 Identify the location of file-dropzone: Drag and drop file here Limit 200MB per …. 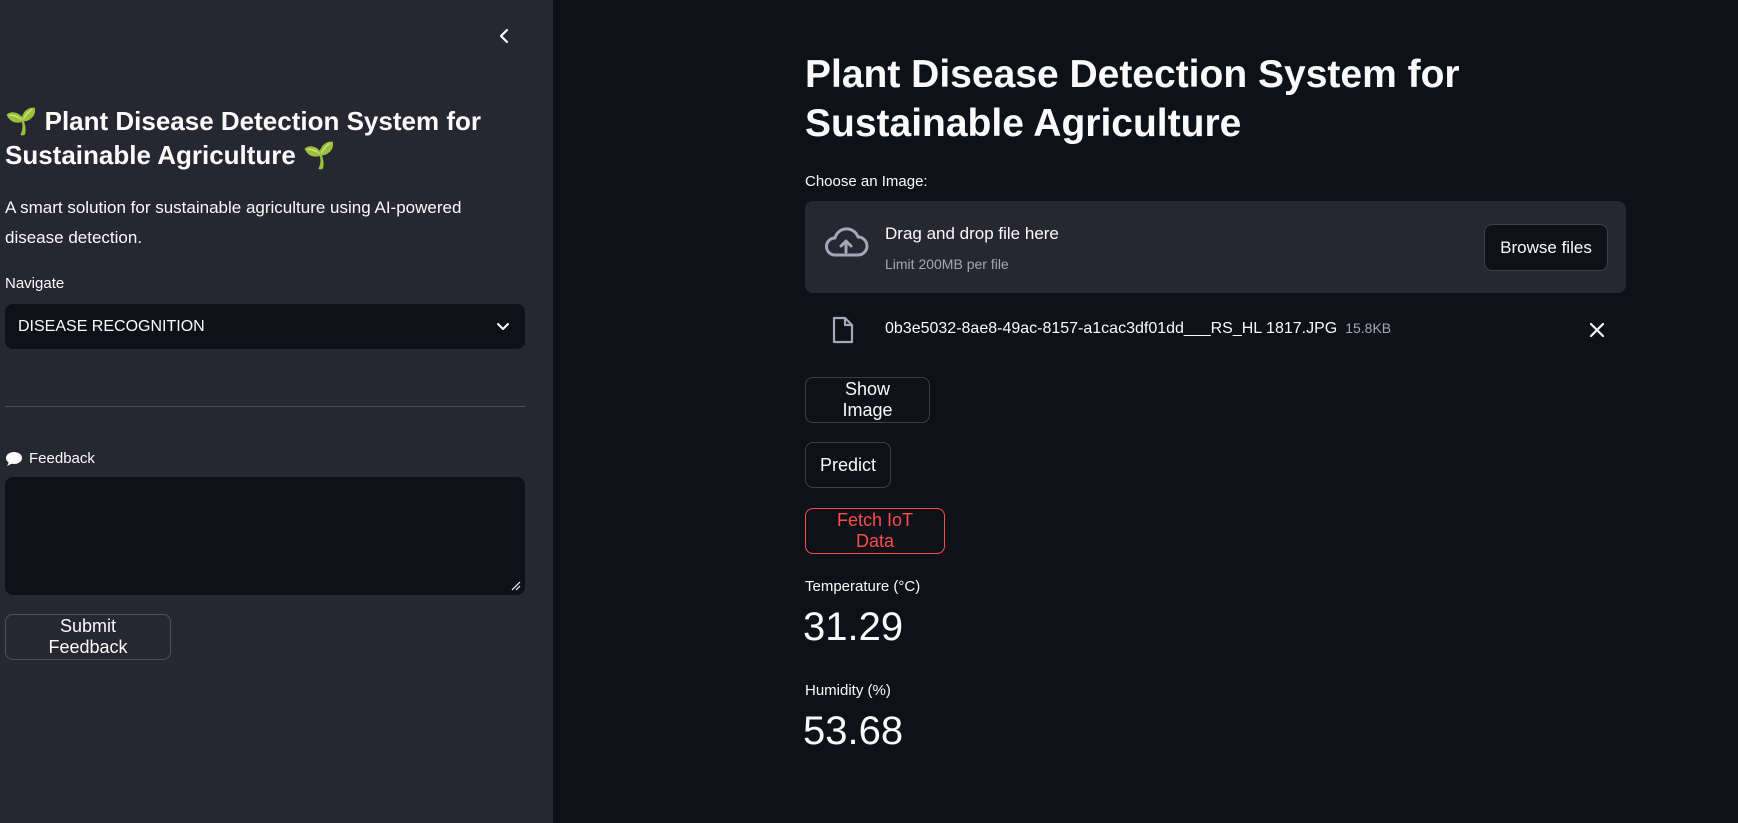
(1215, 247).